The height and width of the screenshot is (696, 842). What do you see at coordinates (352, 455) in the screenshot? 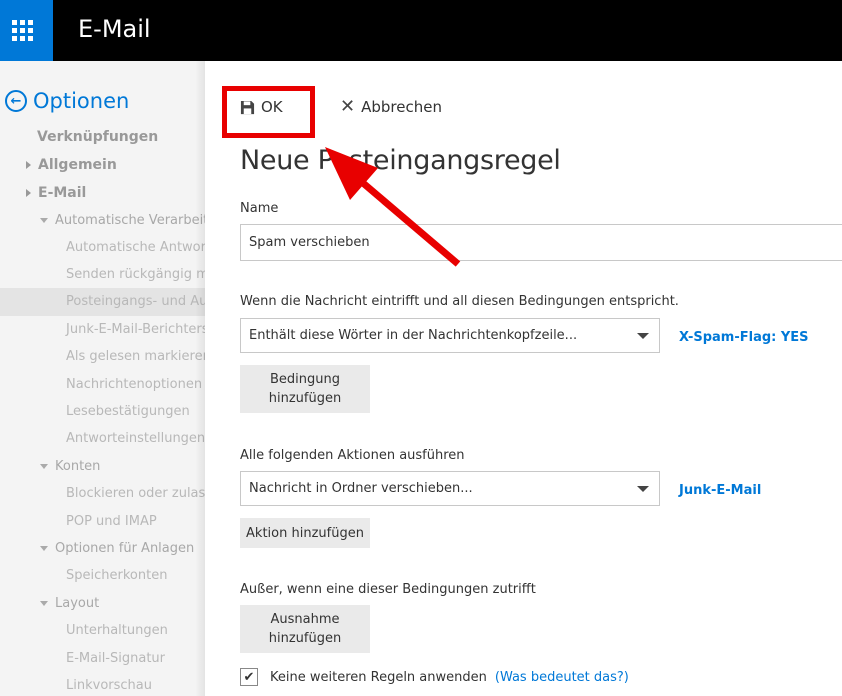
I see `action-label: Alle folgenden Aktionen ausführen` at bounding box center [352, 455].